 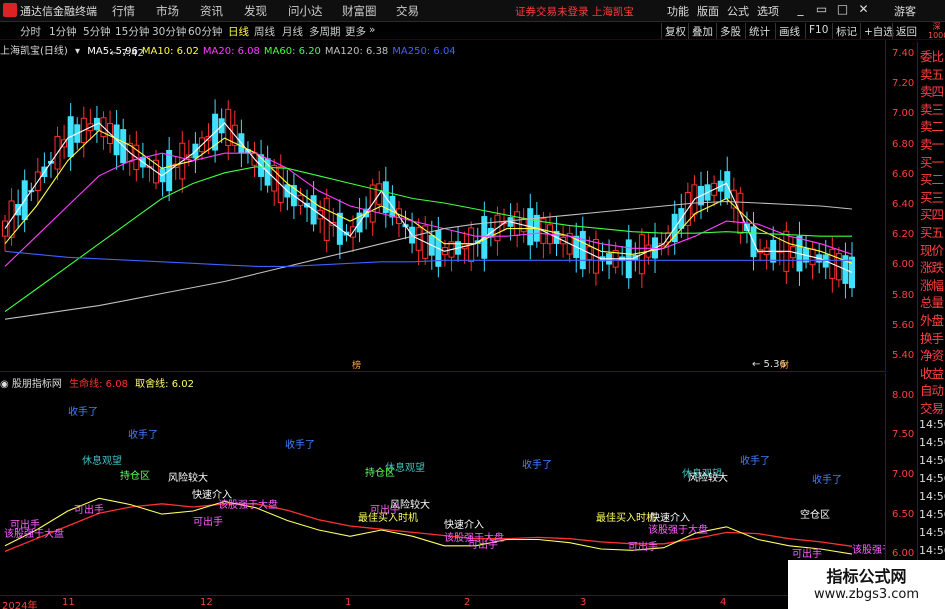 I want to click on tab-15min: 15分钟, so click(x=132, y=31).